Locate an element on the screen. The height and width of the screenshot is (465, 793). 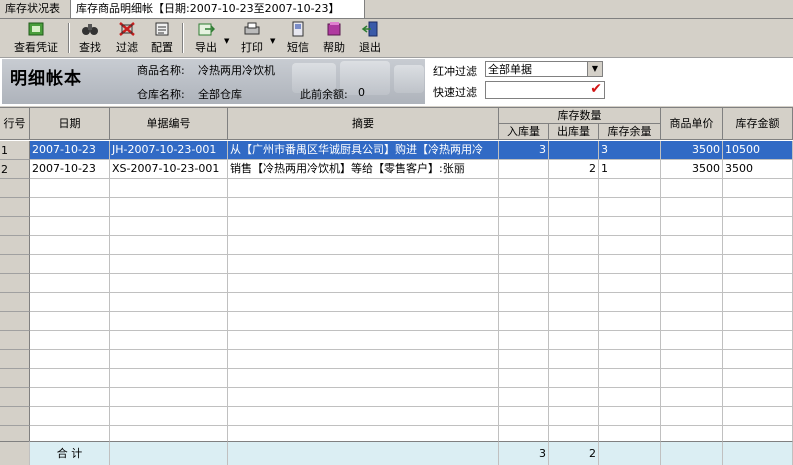
chevron-down-icon: ▼ is located at coordinates (594, 69).